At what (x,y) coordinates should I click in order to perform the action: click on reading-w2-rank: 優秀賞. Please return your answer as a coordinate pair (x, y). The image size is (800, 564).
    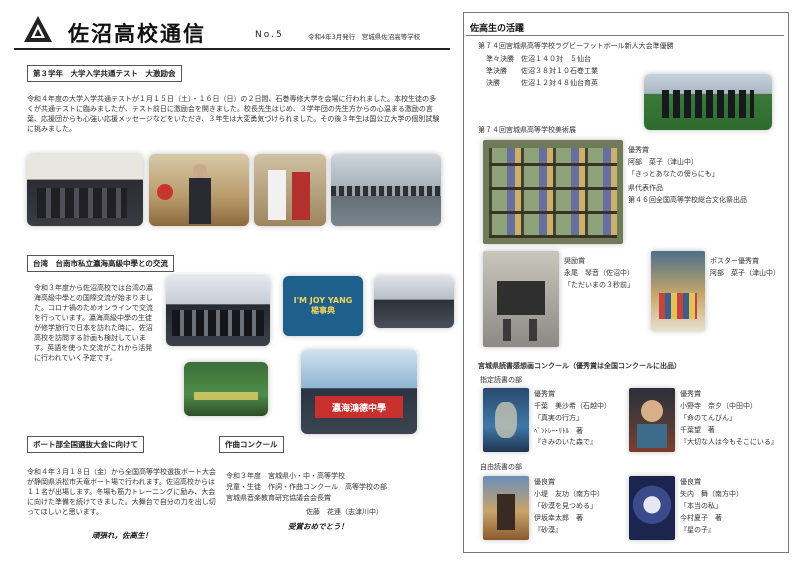
    Looking at the image, I should click on (690, 394).